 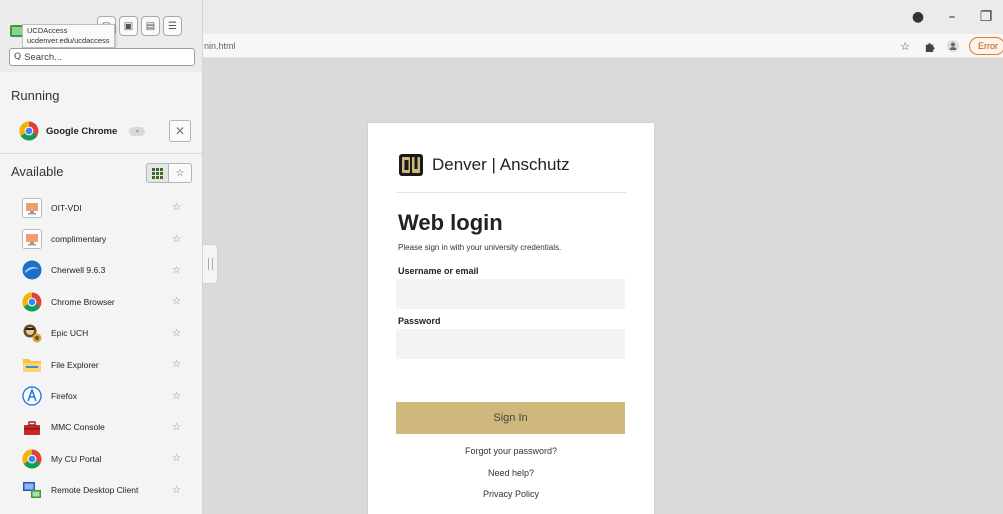 I want to click on profile-avatar-icon, so click(x=953, y=46).